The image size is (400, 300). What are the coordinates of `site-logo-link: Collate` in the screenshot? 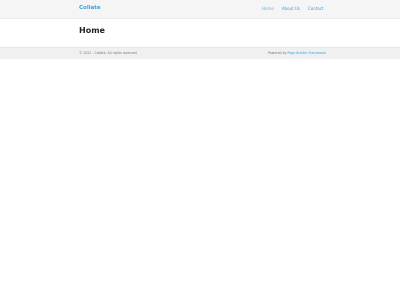 It's located at (90, 8).